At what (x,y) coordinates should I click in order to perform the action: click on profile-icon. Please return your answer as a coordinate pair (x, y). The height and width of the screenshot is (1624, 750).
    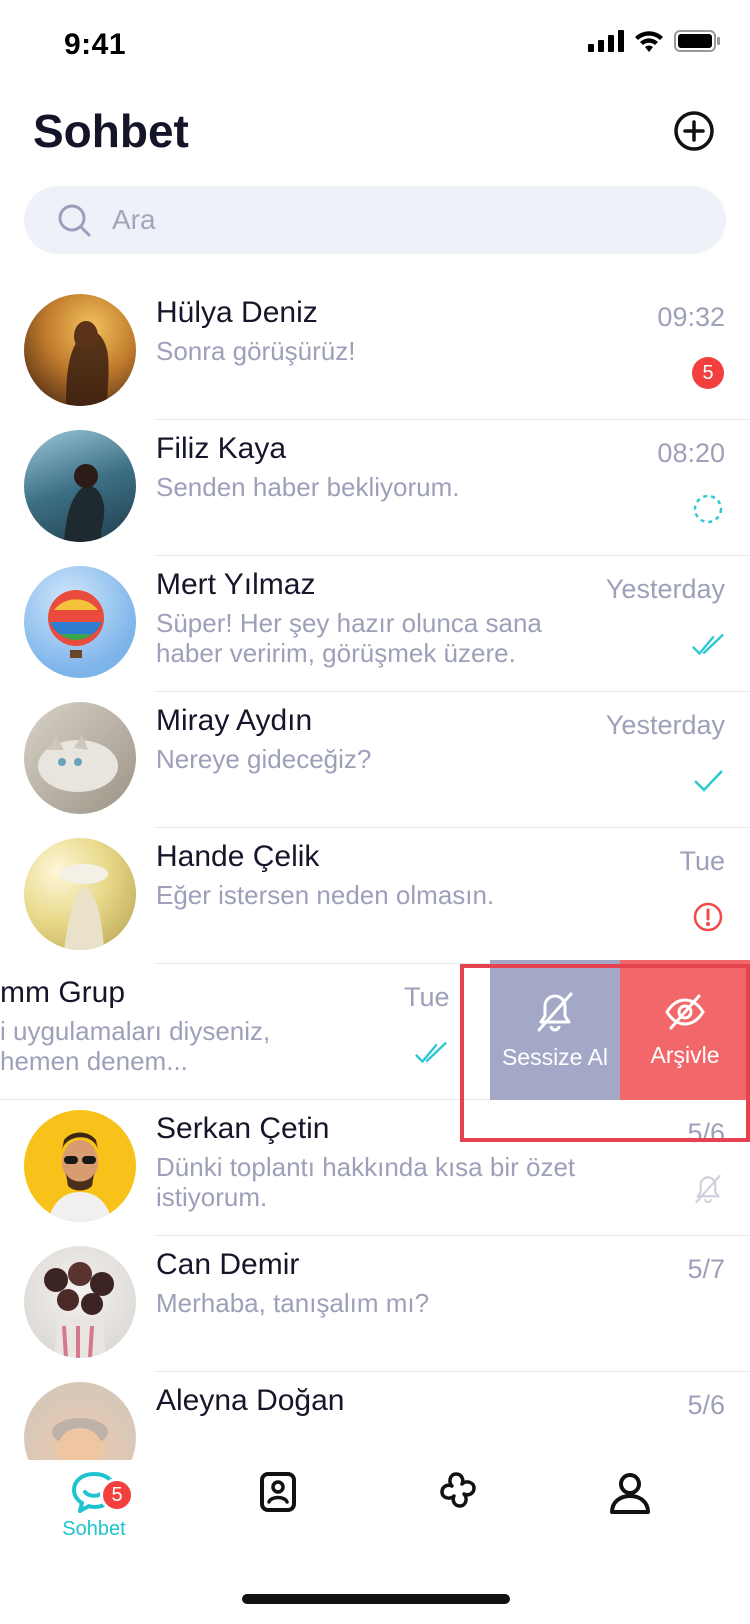
    Looking at the image, I should click on (630, 1493).